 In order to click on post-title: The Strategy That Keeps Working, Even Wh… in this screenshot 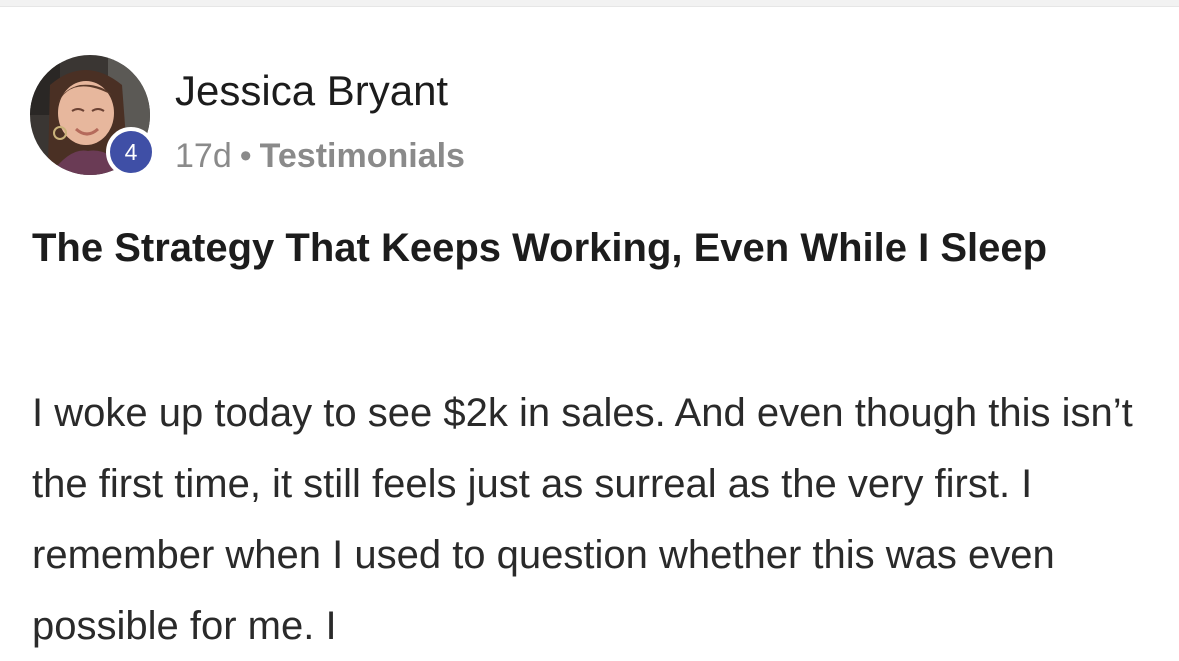, I will do `click(592, 248)`.